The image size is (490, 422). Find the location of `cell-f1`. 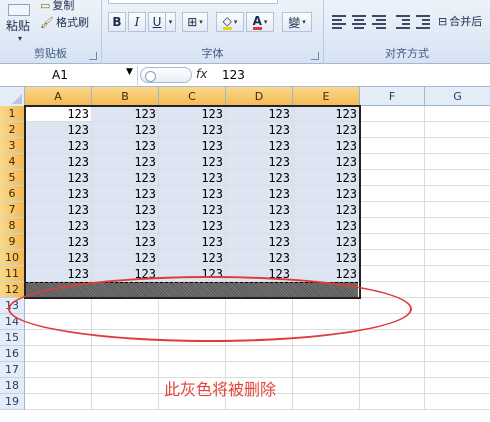

cell-f1 is located at coordinates (392, 114).